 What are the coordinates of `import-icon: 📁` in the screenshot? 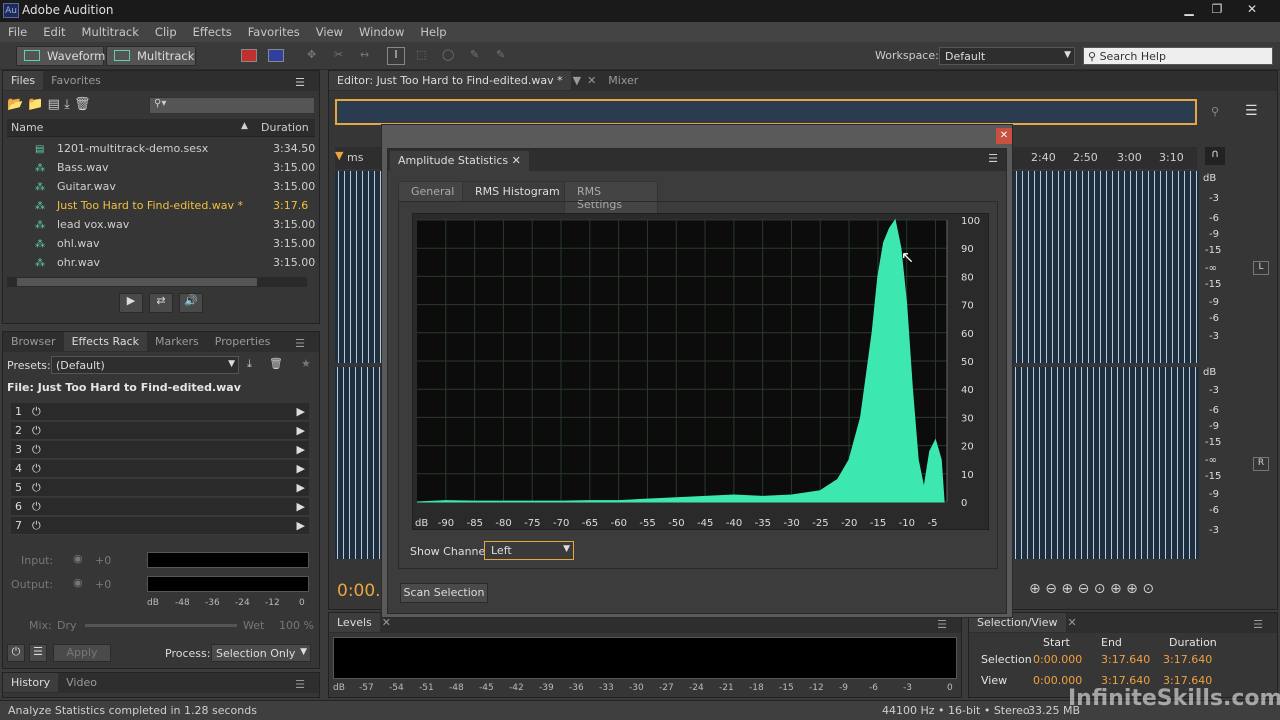 It's located at (35, 104).